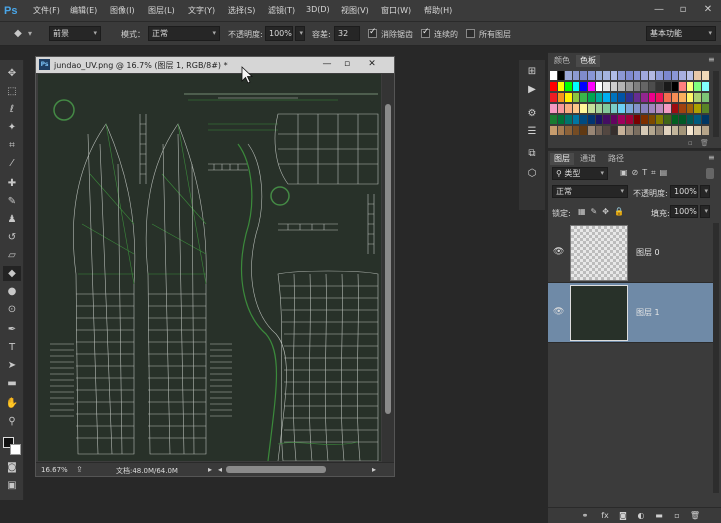 The image size is (721, 523). Describe the element at coordinates (532, 132) in the screenshot. I see `properties-panel-icon: ☰` at that location.